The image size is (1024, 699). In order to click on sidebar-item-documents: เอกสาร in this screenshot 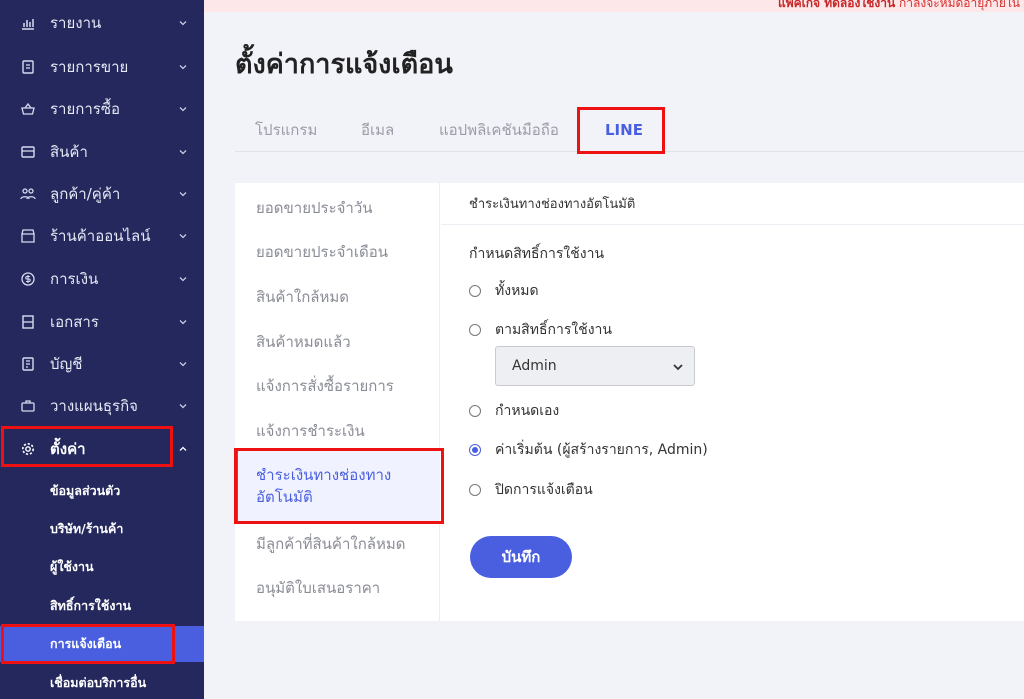, I will do `click(102, 322)`.